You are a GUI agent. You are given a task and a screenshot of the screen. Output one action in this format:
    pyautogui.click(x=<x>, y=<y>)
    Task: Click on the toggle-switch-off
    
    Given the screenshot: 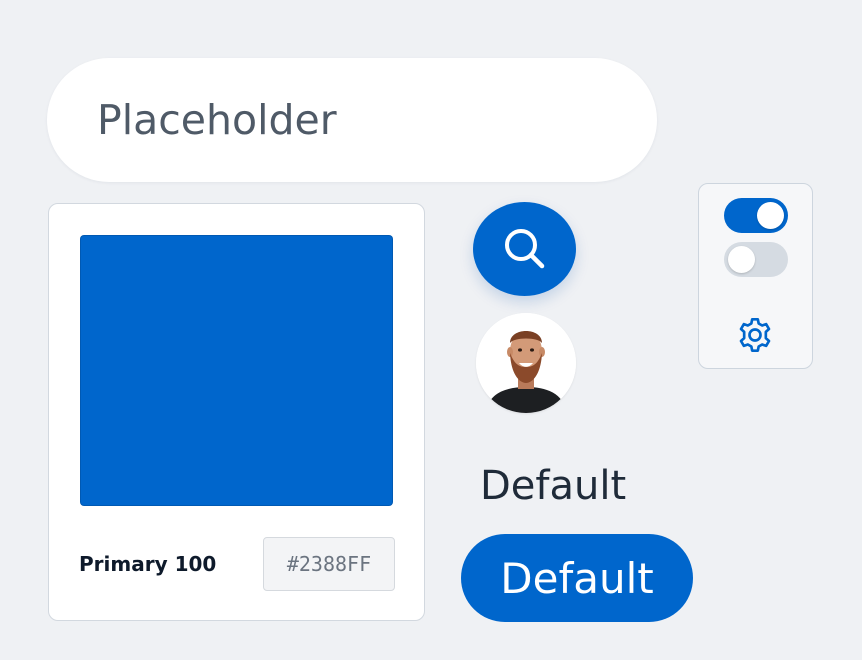 What is the action you would take?
    pyautogui.click(x=756, y=259)
    